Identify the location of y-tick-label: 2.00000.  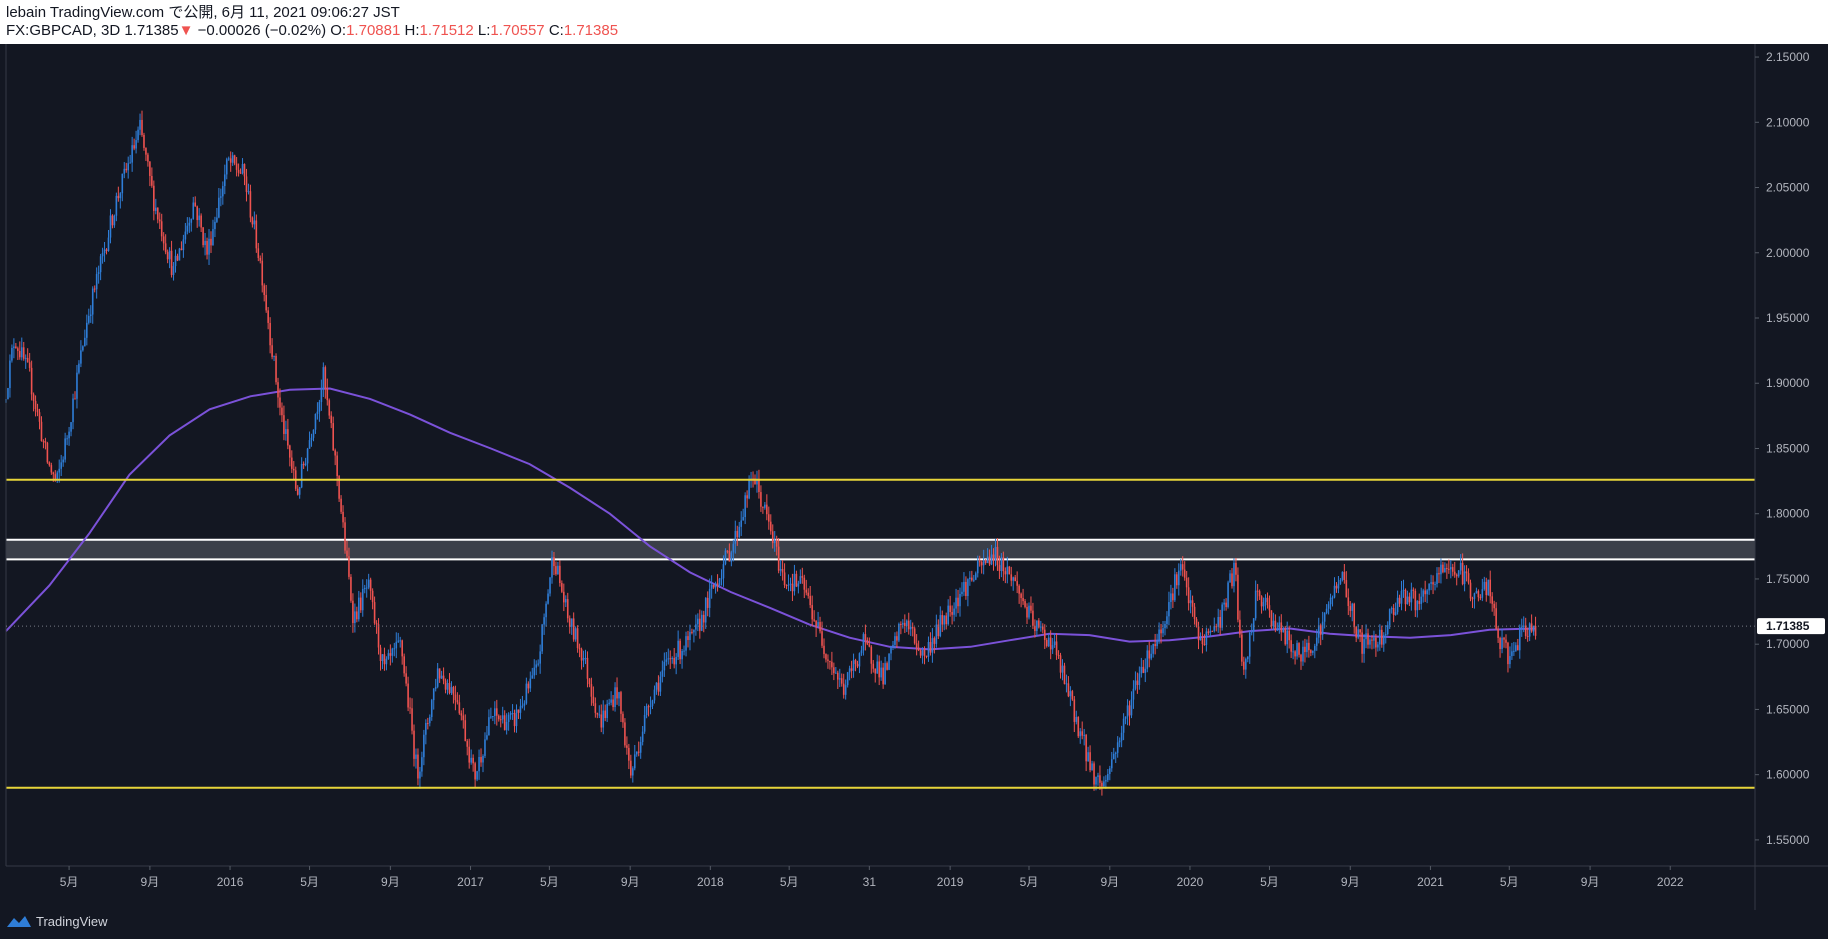
(1788, 253).